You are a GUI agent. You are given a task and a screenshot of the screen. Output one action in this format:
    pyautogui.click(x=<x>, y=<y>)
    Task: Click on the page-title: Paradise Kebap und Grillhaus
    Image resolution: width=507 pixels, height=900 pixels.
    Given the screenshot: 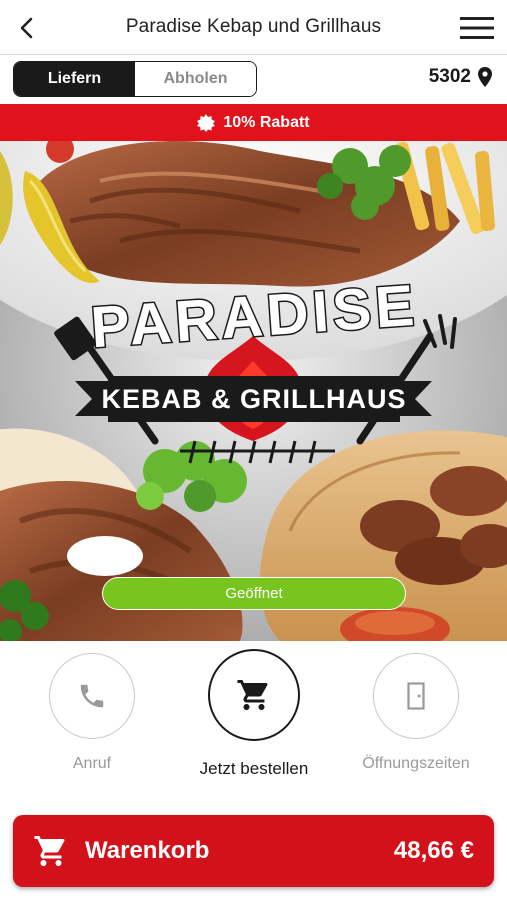 What is the action you would take?
    pyautogui.click(x=253, y=26)
    